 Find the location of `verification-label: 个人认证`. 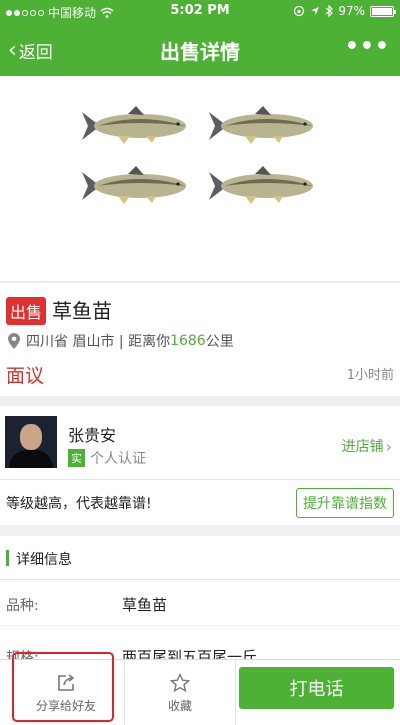

verification-label: 个人认证 is located at coordinates (118, 459).